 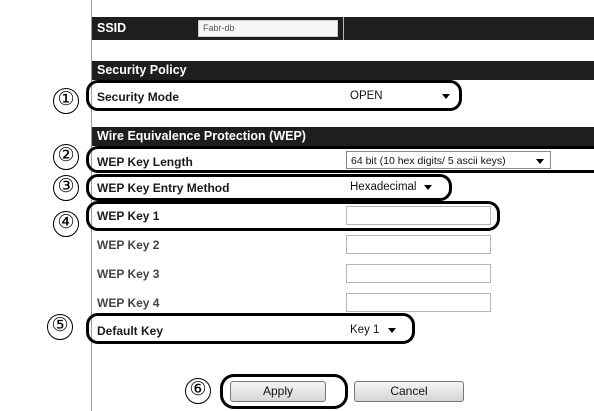 What do you see at coordinates (66, 224) in the screenshot?
I see `callout-number-4: ④` at bounding box center [66, 224].